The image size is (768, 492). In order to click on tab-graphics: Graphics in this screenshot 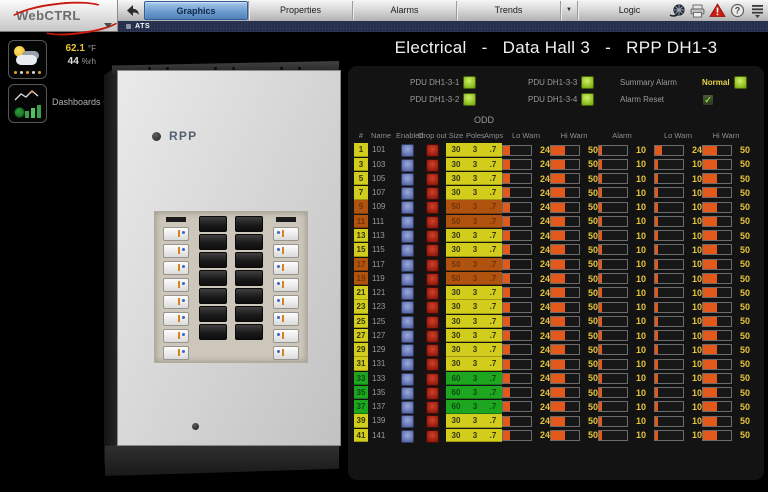, I will do `click(196, 10)`.